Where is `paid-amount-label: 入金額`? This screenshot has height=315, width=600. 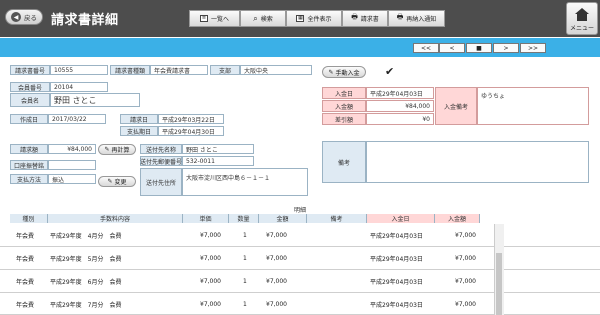
paid-amount-label: 入金額 is located at coordinates (344, 106).